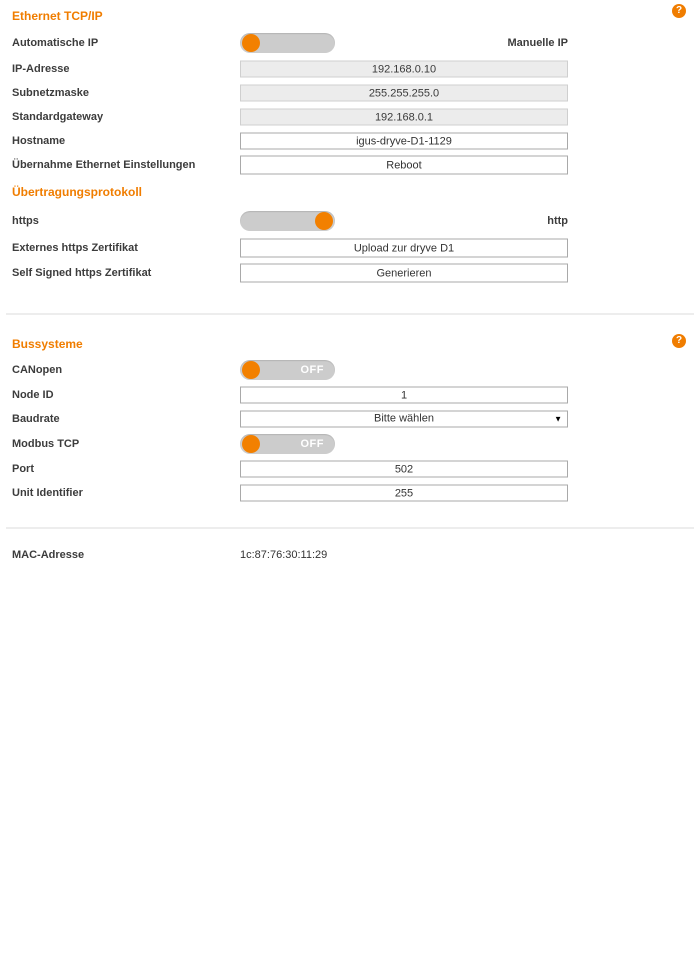 Image resolution: width=700 pixels, height=966 pixels. What do you see at coordinates (33, 395) in the screenshot?
I see `node-id-label: Node ID` at bounding box center [33, 395].